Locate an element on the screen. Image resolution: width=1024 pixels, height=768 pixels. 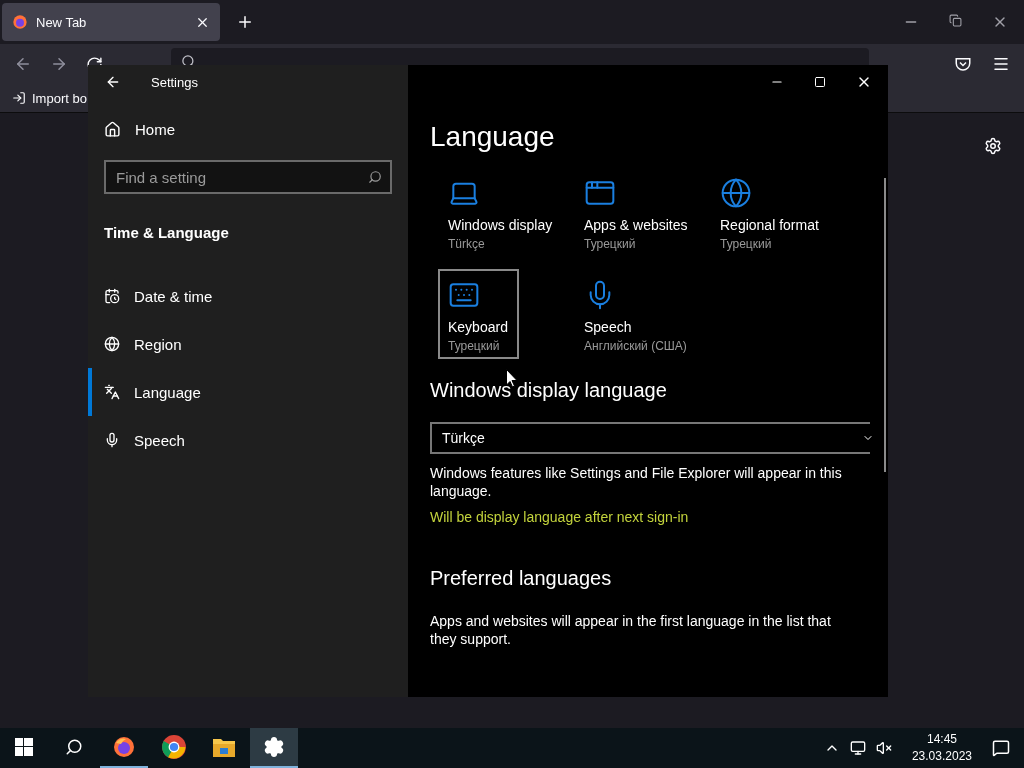
nav-item: Date & time is located at coordinates (248, 296).